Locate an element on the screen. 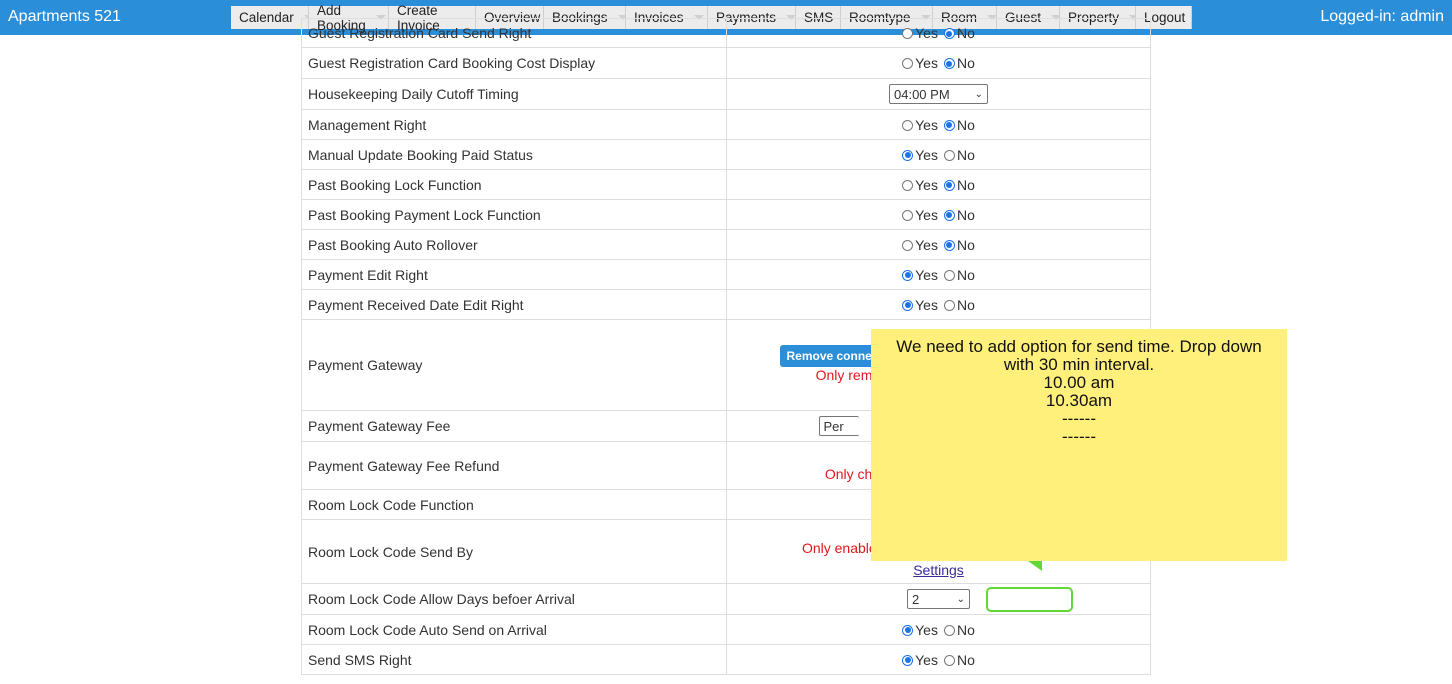  note-line: ------ is located at coordinates (1079, 418).